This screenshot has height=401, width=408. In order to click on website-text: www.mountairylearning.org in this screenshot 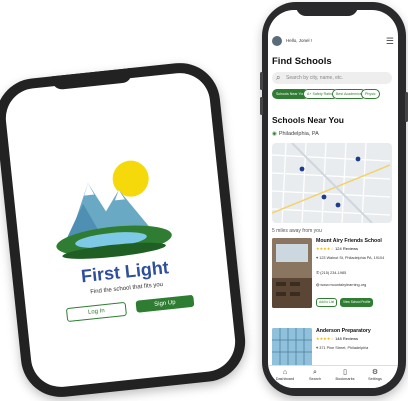, I will do `click(343, 285)`.